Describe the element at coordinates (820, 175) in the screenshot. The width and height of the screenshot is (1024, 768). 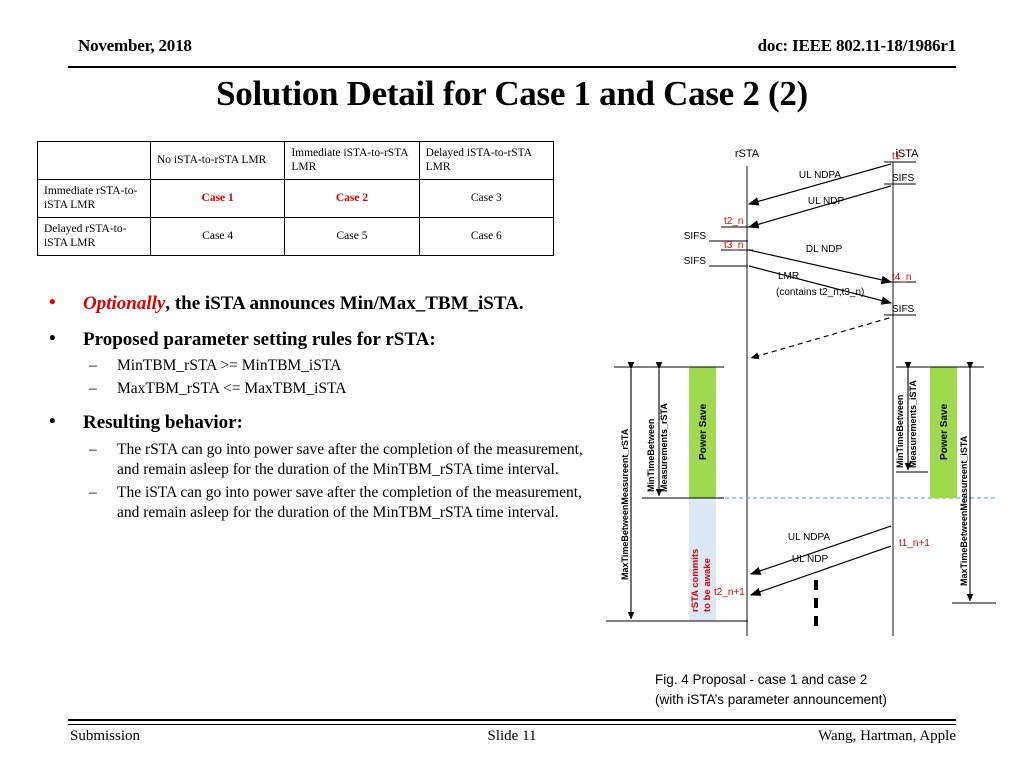
I see `message-ul-ndpa-top: UL NDPA` at that location.